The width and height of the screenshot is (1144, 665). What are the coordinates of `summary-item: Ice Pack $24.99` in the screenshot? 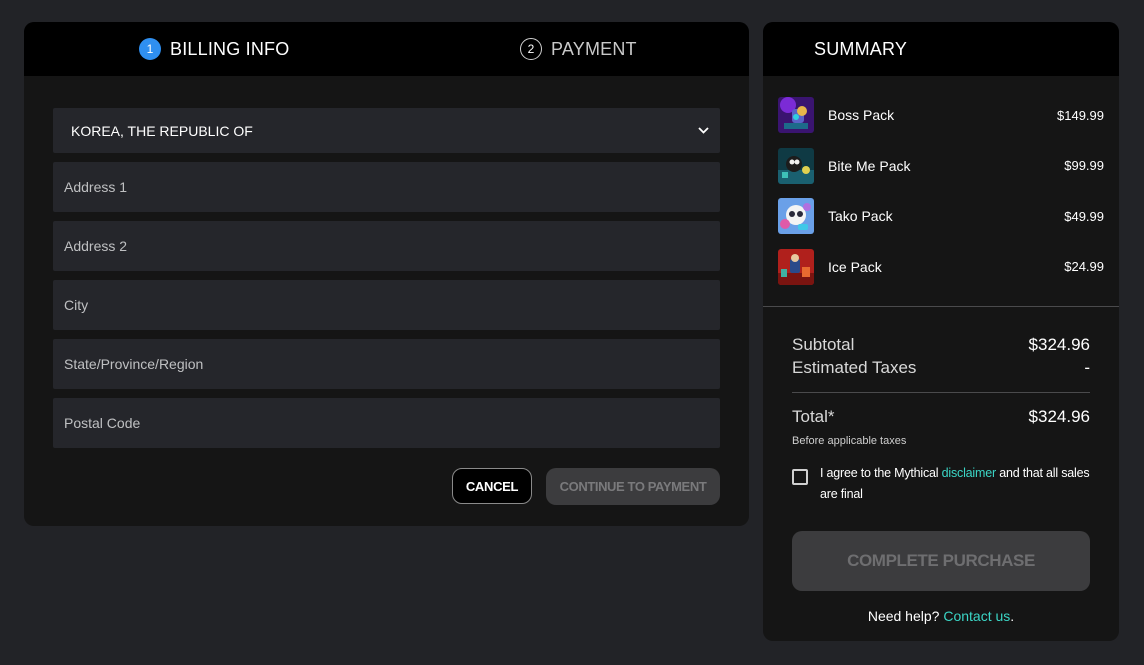 It's located at (941, 267).